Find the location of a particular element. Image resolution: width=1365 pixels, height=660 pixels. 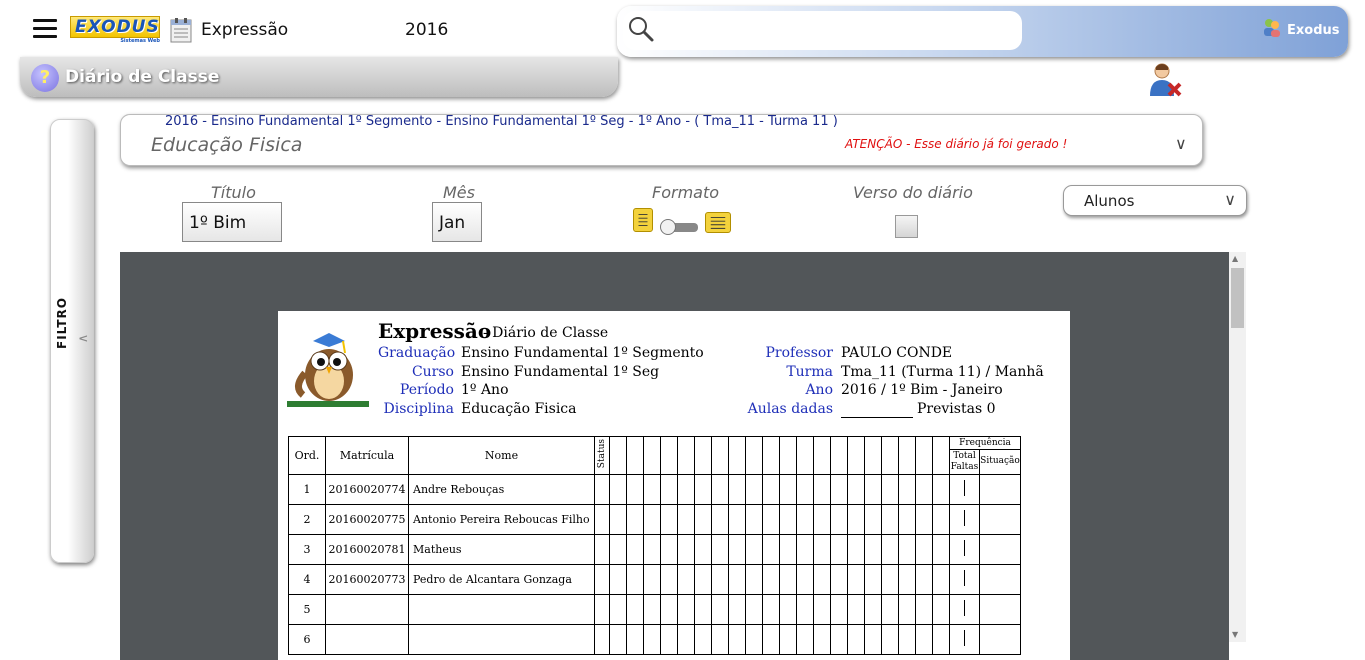

mes-label: Mês is located at coordinates (459, 192).